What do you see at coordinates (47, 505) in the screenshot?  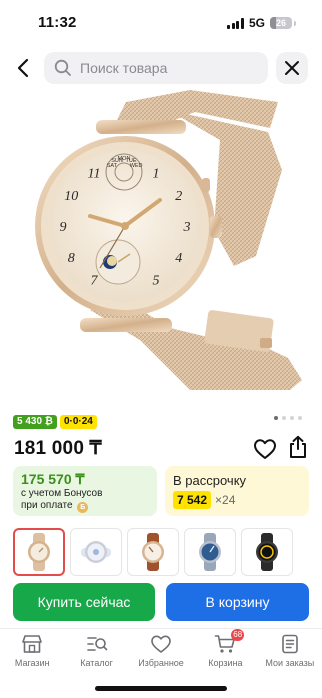 I see `bonus-note-line2: при оплате` at bounding box center [47, 505].